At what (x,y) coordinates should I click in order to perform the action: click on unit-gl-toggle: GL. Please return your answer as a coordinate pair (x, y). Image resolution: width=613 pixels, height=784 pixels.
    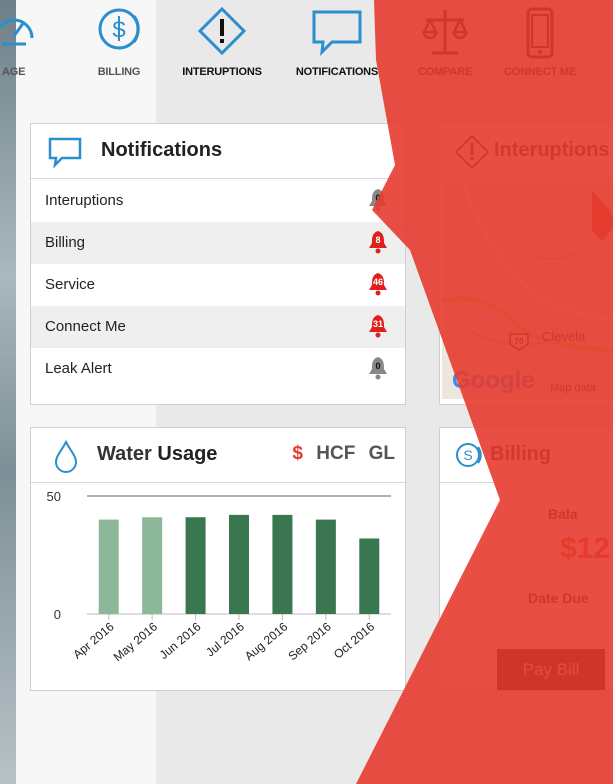
    Looking at the image, I should click on (382, 453).